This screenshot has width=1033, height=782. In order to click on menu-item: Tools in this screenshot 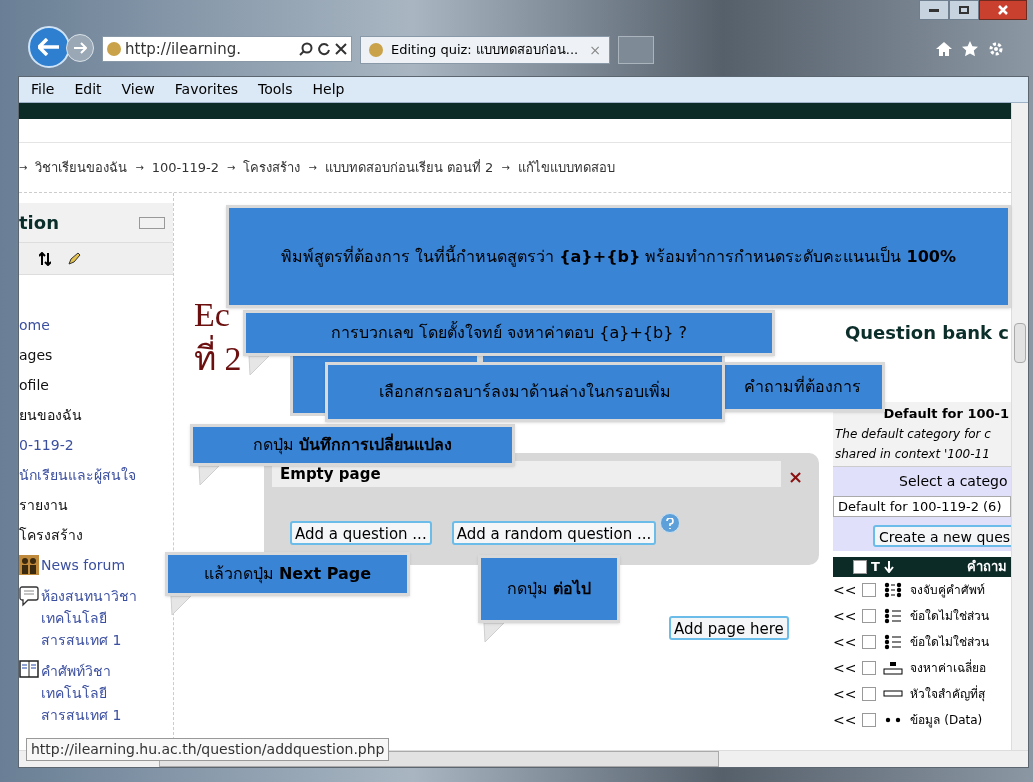, I will do `click(275, 89)`.